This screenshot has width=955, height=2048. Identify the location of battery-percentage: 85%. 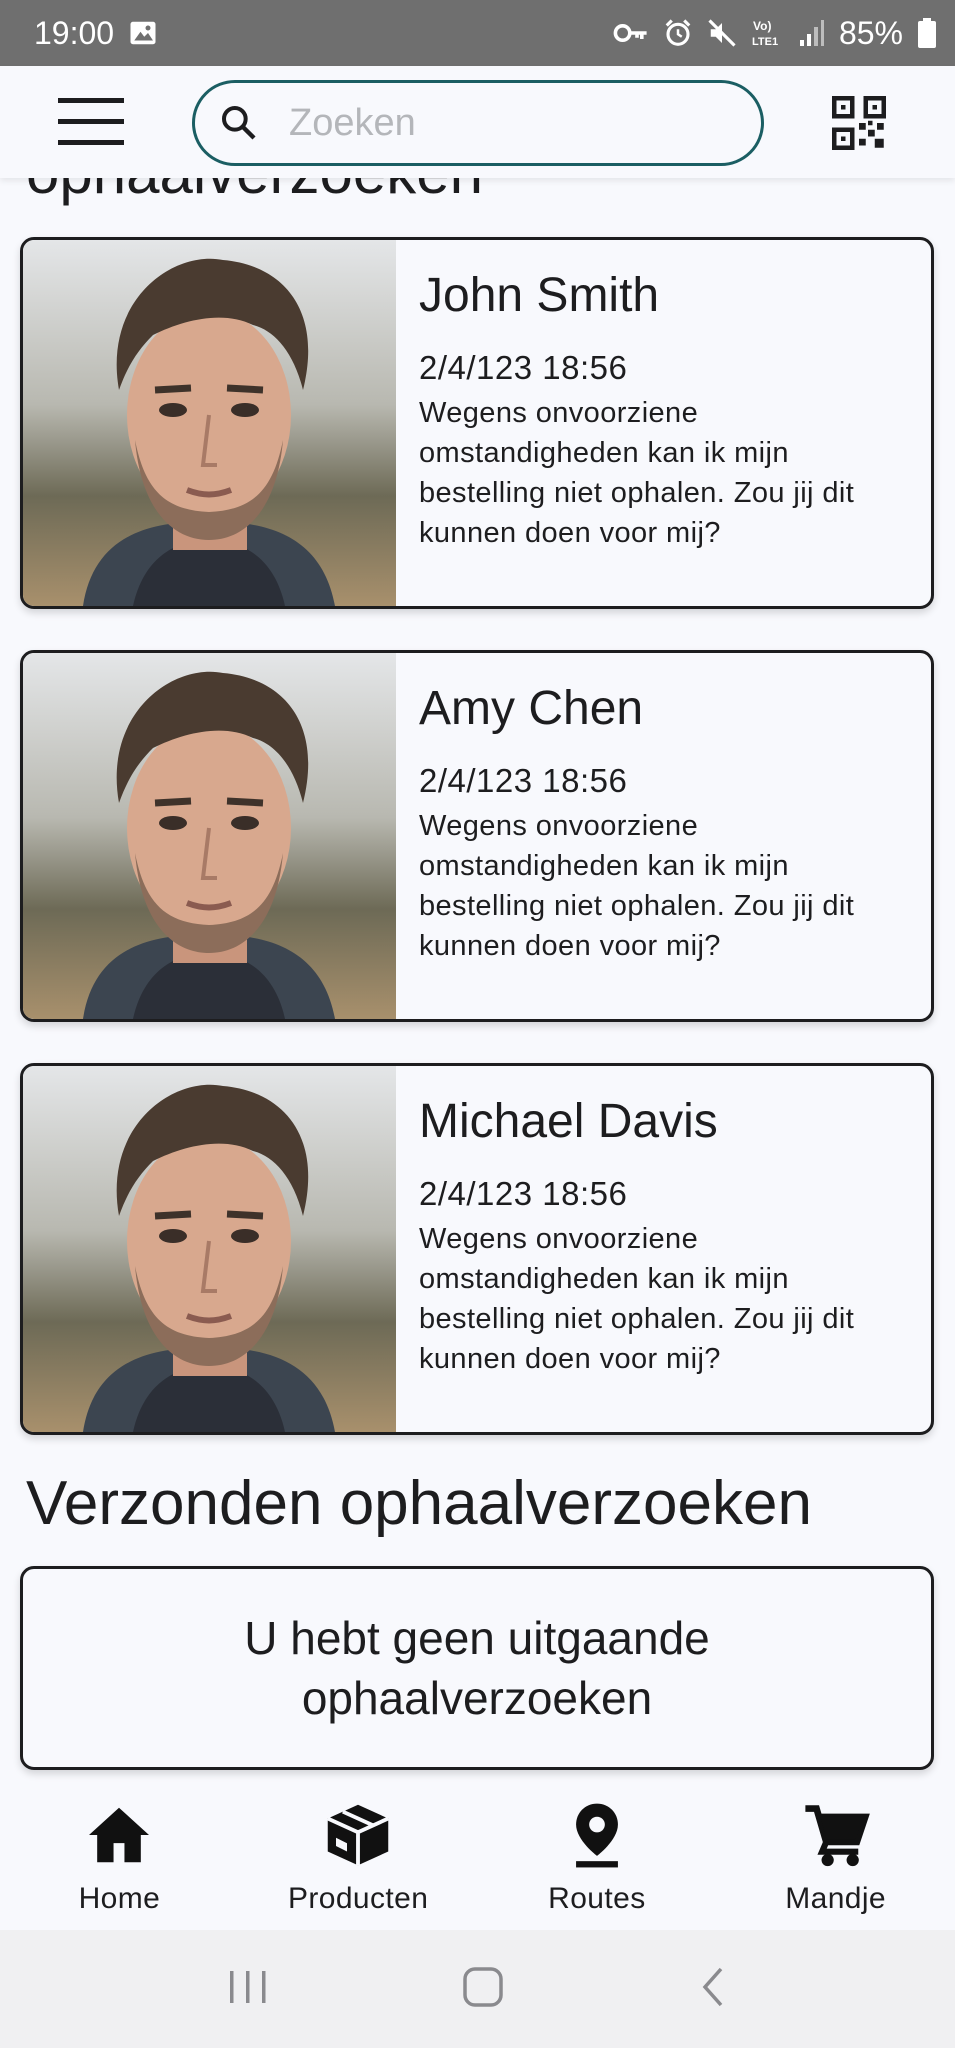
(870, 32).